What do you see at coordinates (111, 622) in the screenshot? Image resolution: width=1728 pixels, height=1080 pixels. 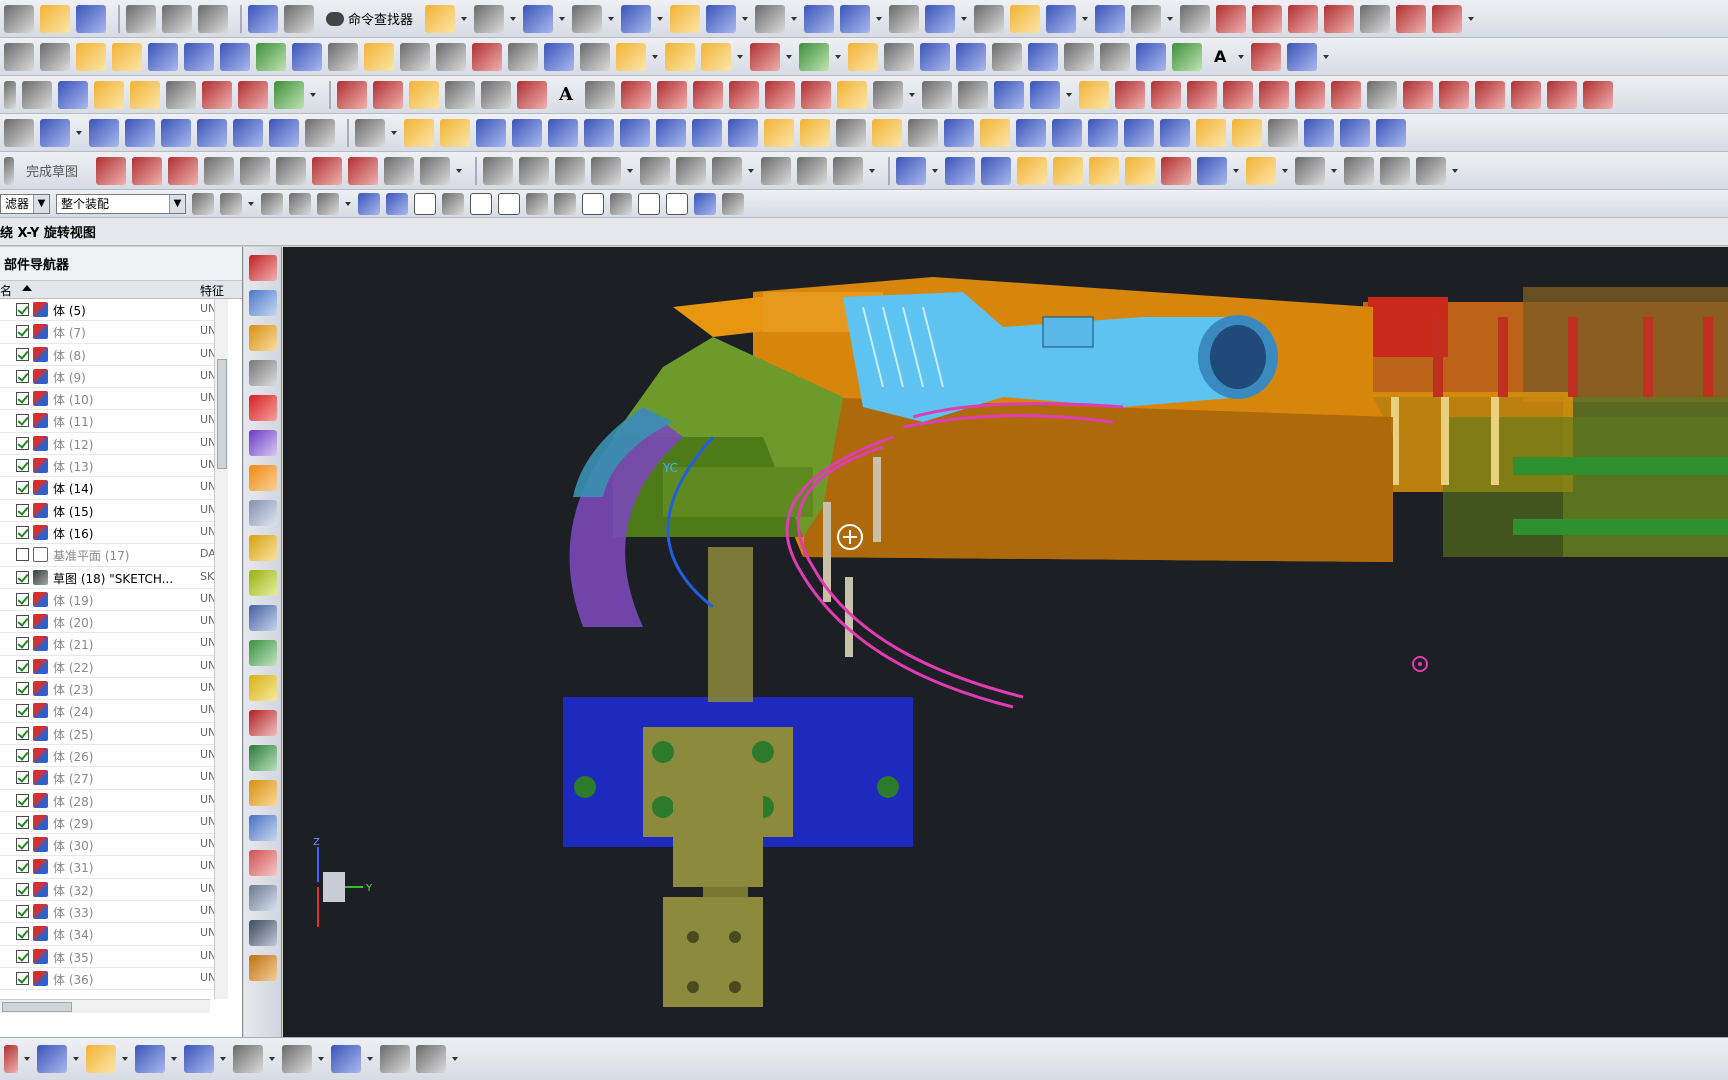 I see `tree-row: 体 (20) UN` at bounding box center [111, 622].